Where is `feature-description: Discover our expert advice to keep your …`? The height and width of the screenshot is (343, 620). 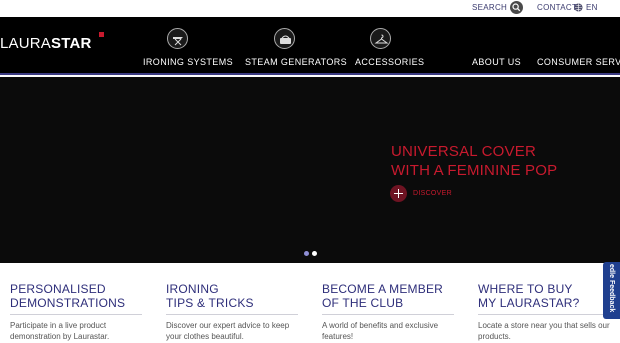
feature-description: Discover our expert advice to keep your … is located at coordinates (228, 331).